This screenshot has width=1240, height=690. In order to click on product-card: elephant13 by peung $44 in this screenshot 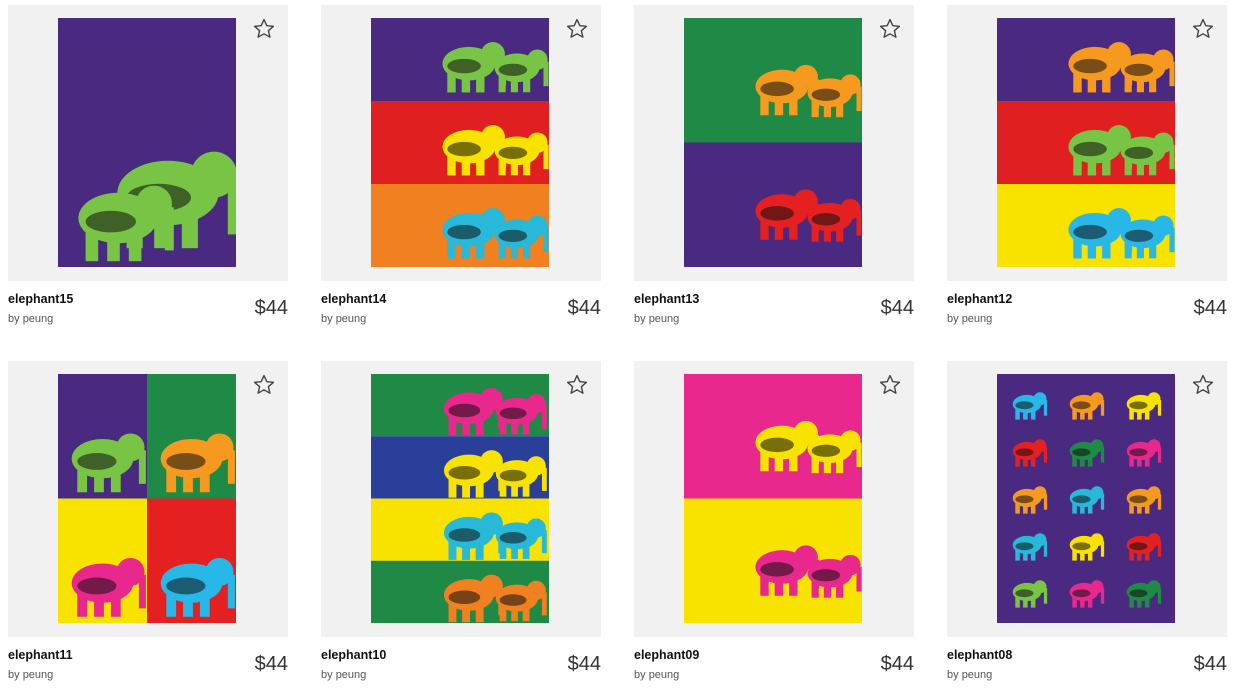, I will do `click(774, 168)`.